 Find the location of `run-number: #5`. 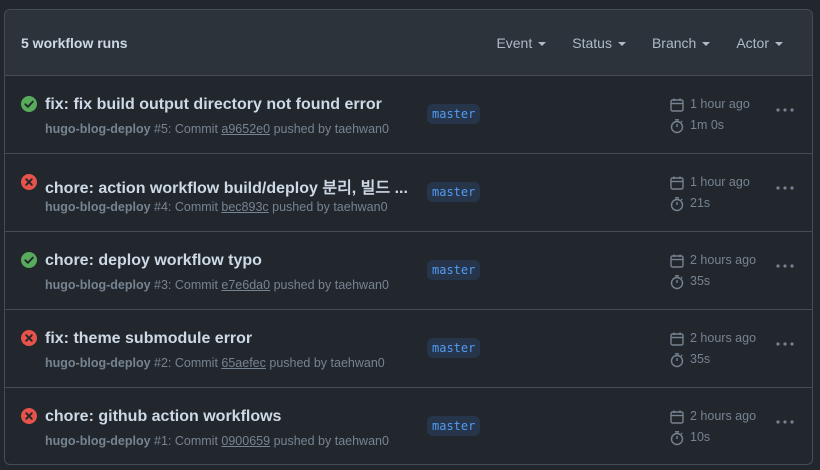

run-number: #5 is located at coordinates (161, 129).